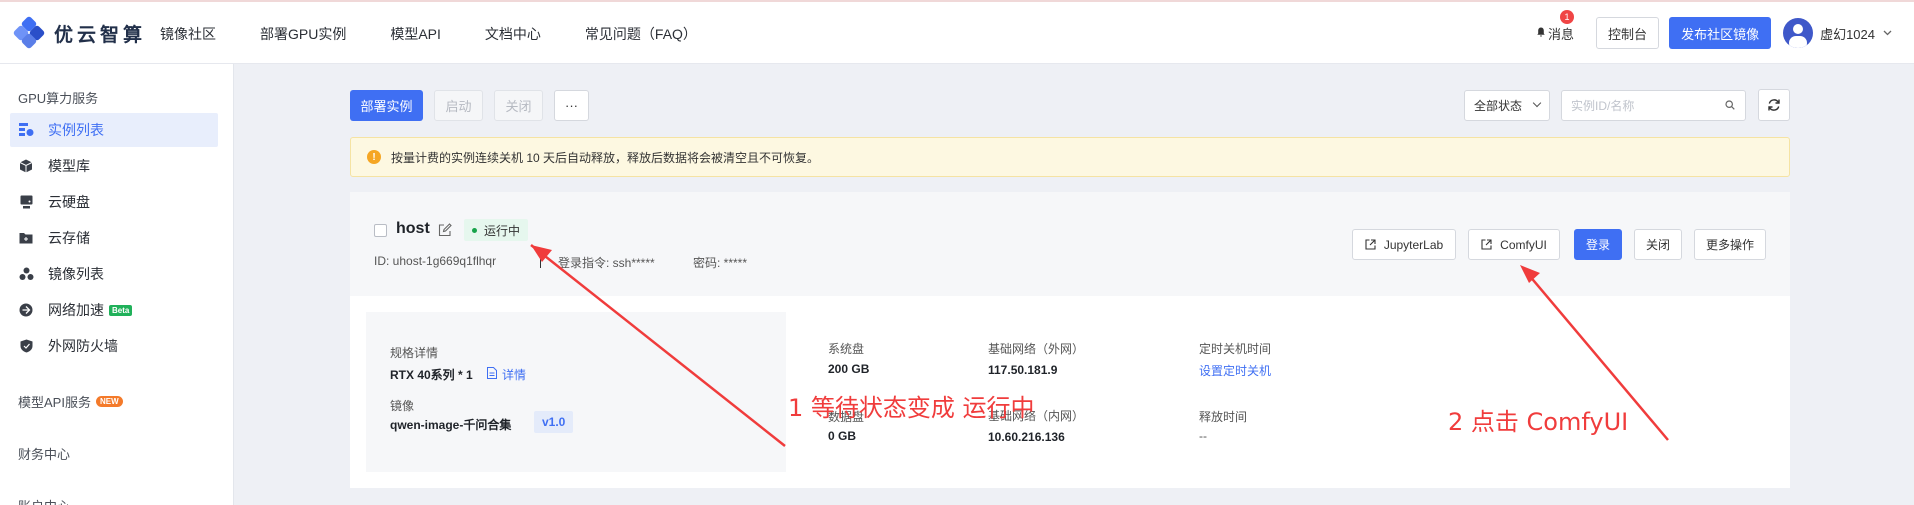  Describe the element at coordinates (514, 374) in the screenshot. I see `spec-detail-link: 详情` at that location.